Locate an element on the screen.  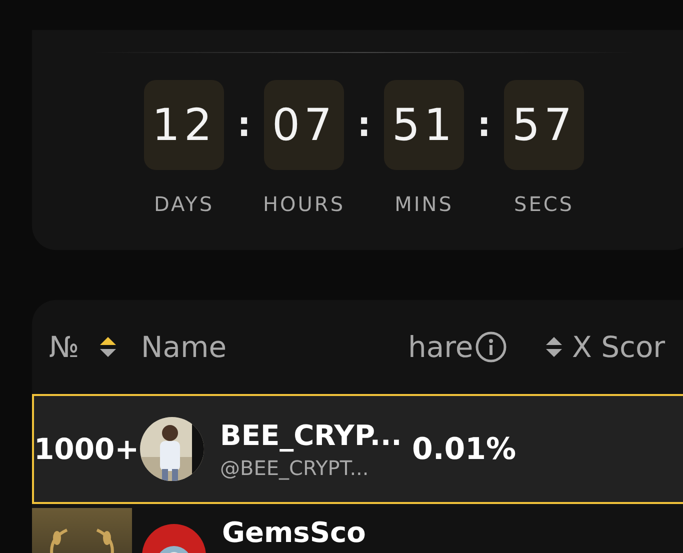
user-name: GemsSco is located at coordinates (294, 532).